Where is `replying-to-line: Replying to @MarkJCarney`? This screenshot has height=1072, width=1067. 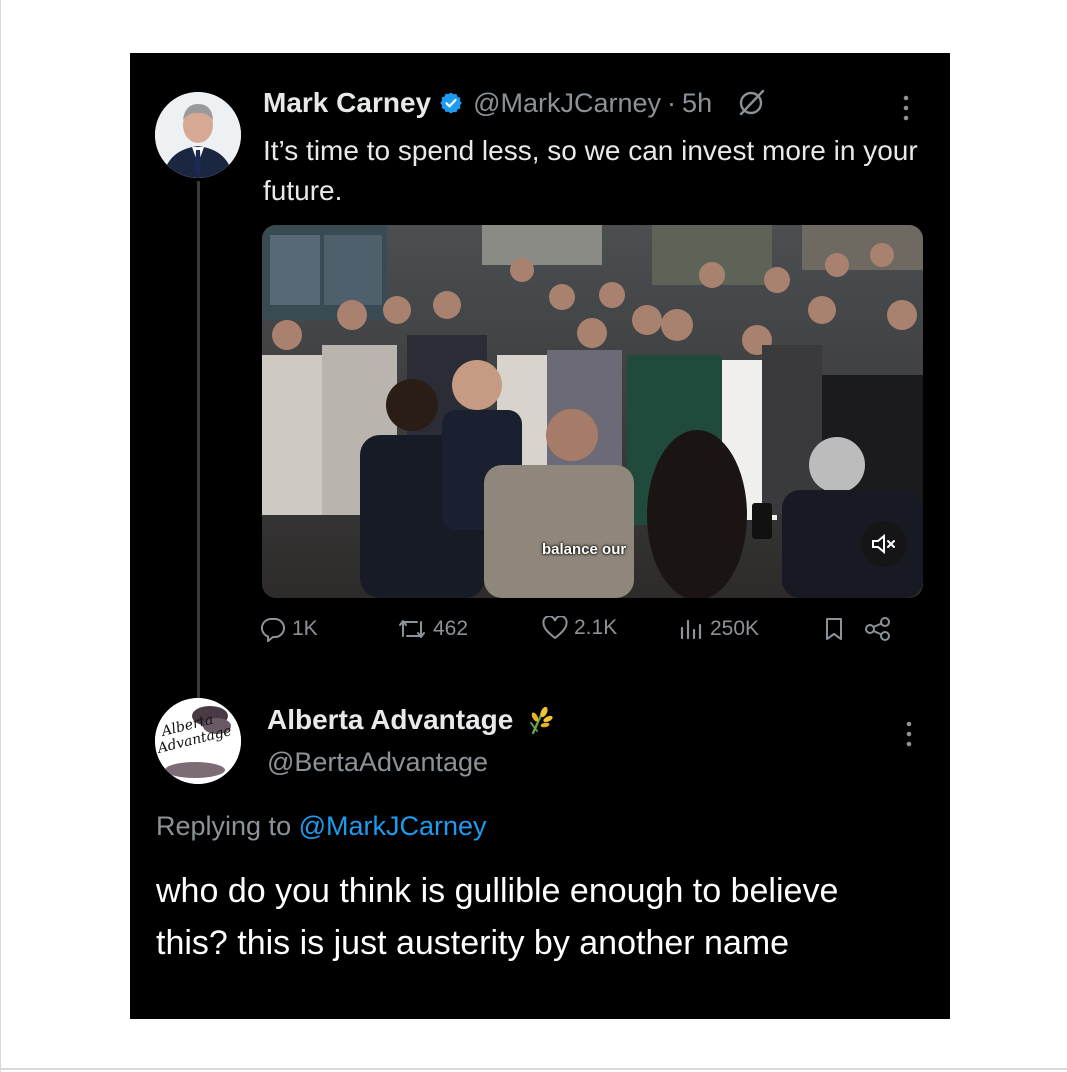 replying-to-line: Replying to @MarkJCarney is located at coordinates (321, 826).